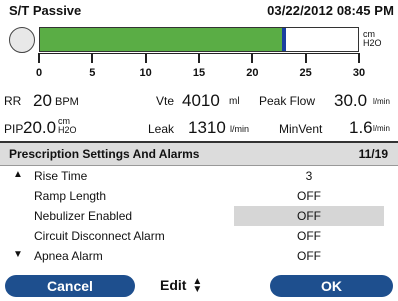 The height and width of the screenshot is (301, 398). I want to click on breath-indicator-icon, so click(22, 40).